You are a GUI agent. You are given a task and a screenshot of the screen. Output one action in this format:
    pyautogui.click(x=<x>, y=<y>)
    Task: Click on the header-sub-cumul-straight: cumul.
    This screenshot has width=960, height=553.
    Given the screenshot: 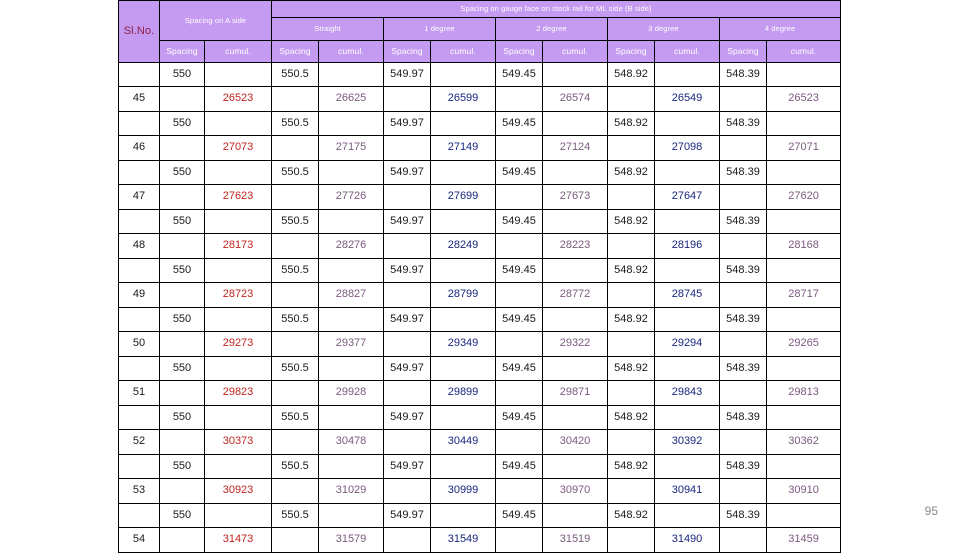 What is the action you would take?
    pyautogui.click(x=351, y=51)
    